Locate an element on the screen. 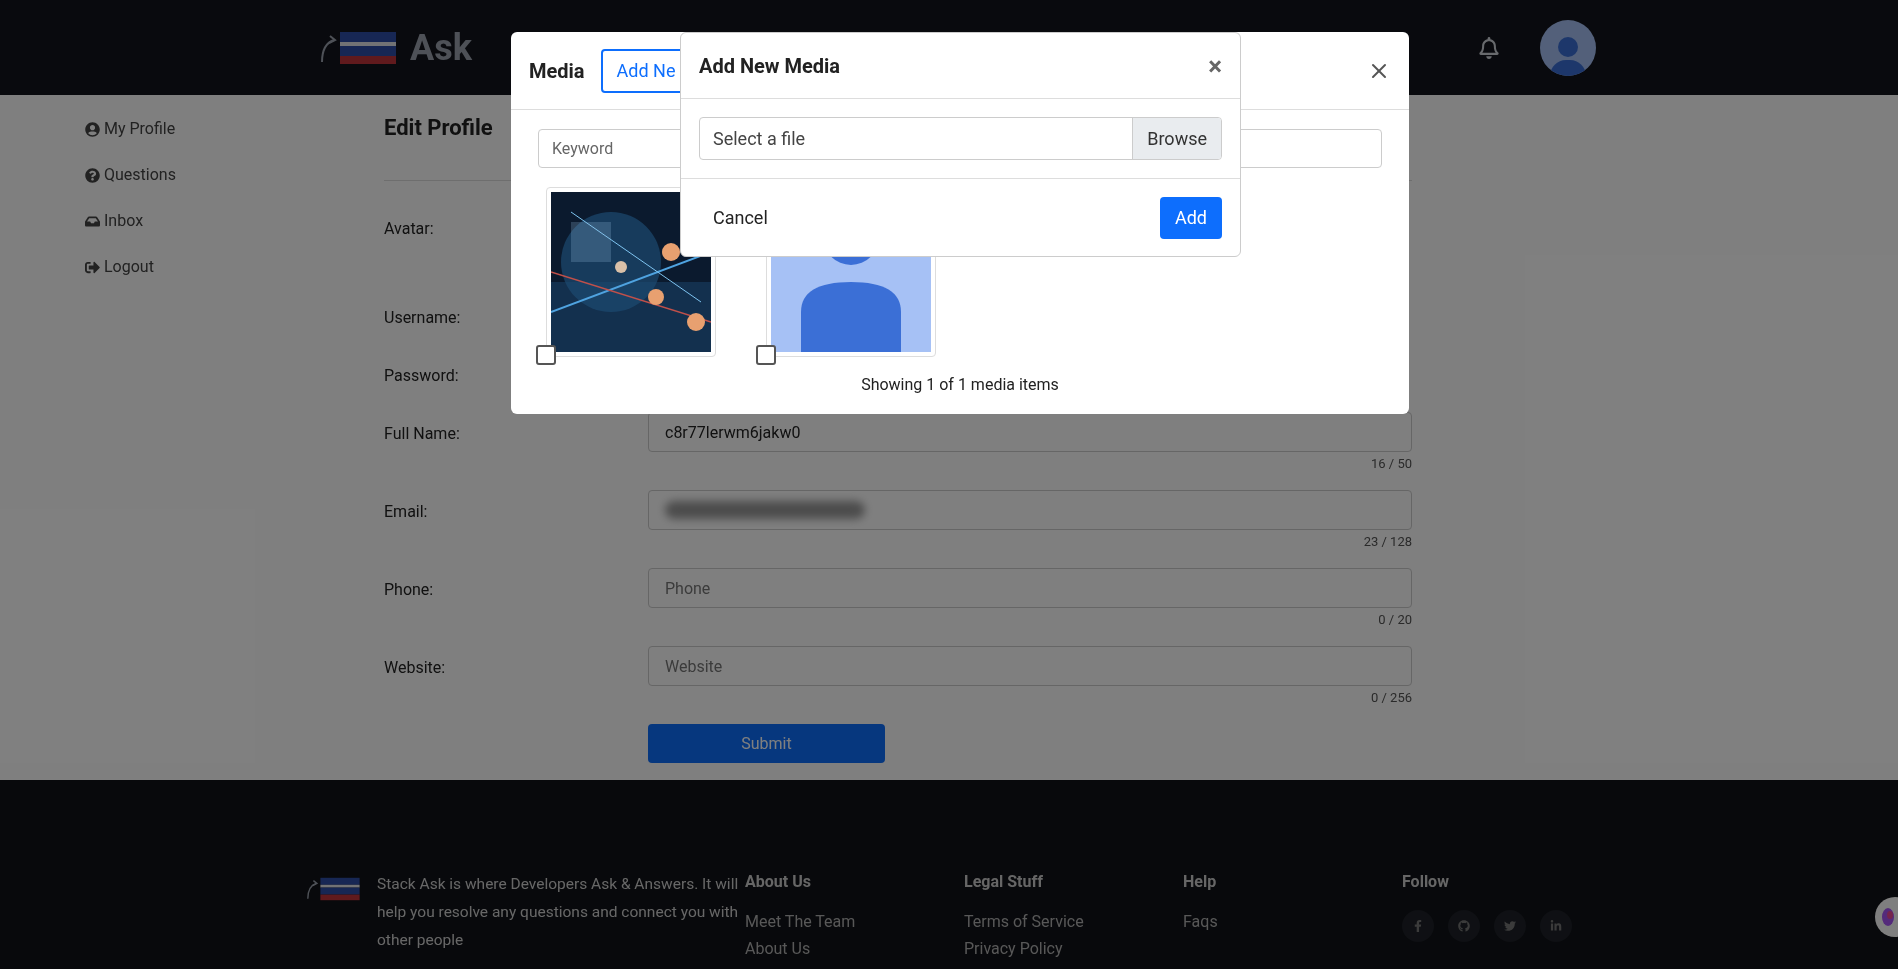  footer-link: Meet The Team is located at coordinates (854, 923).